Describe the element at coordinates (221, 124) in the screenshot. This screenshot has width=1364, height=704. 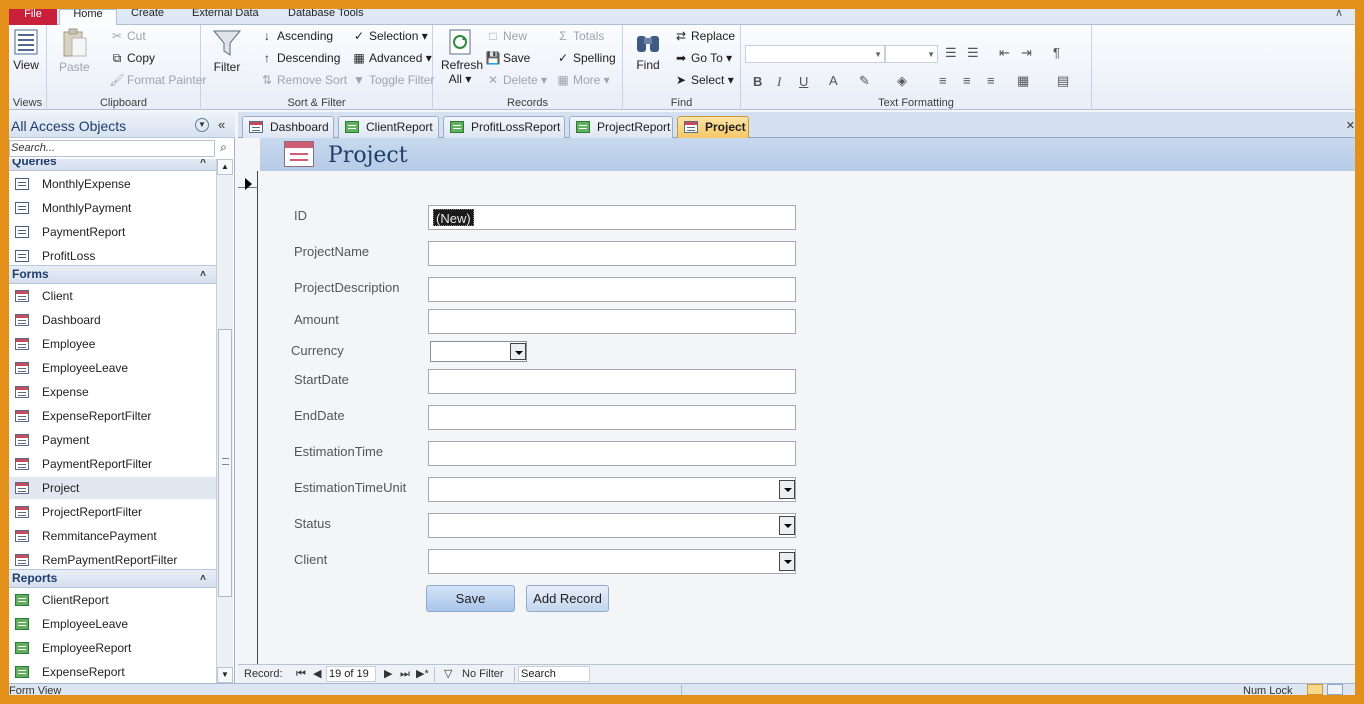
I see `shutter-bar-collapse-icon: «` at that location.